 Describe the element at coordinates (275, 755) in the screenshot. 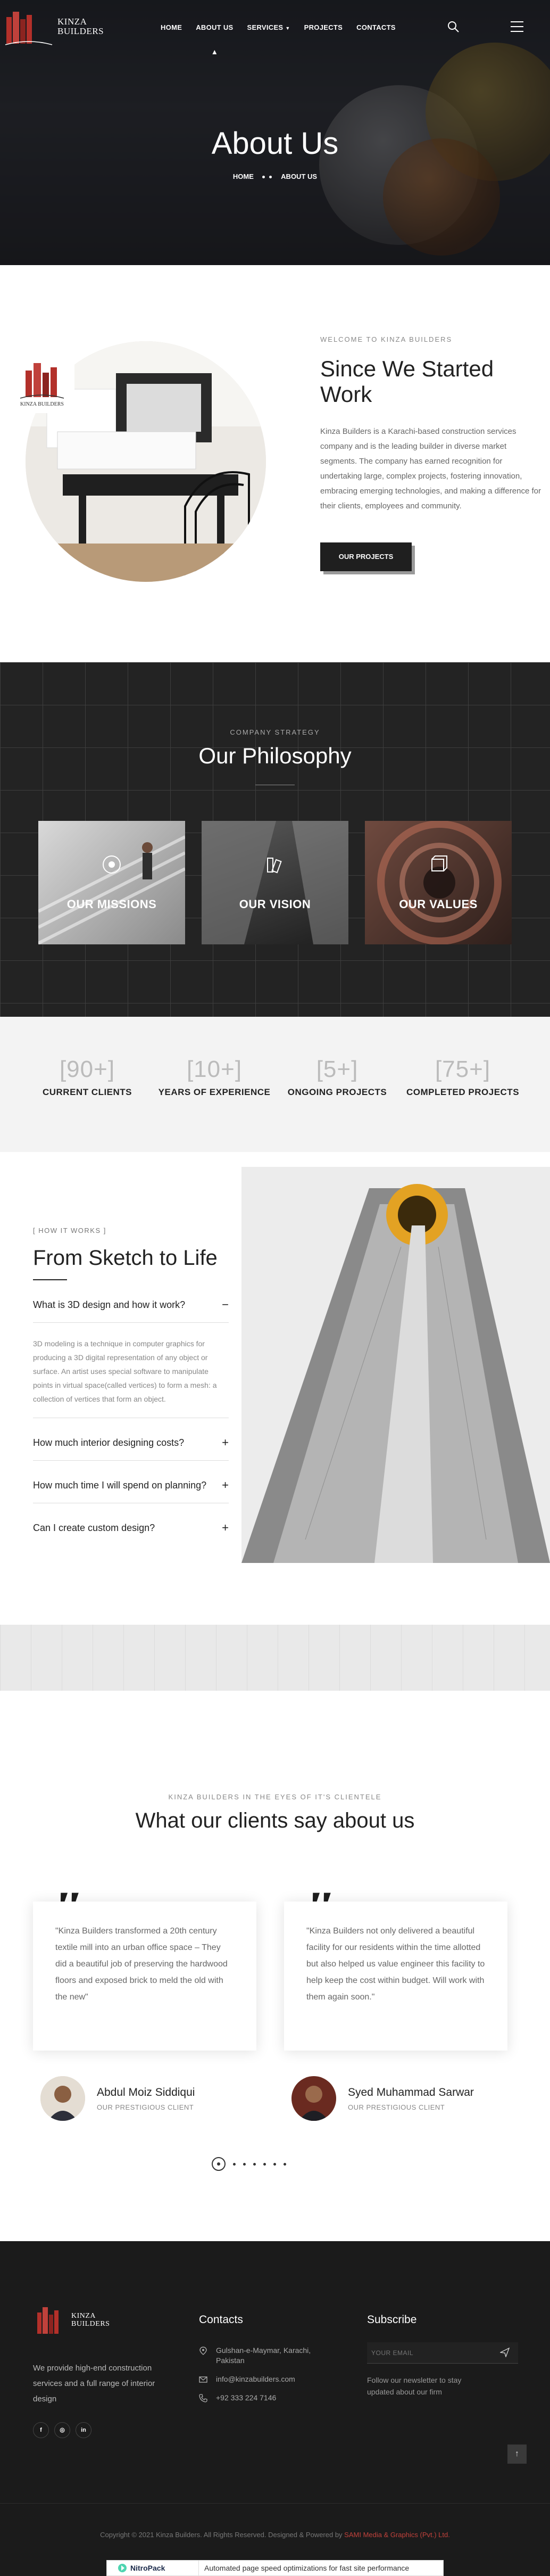

I see `philosophy-title: Our Philosophy` at that location.